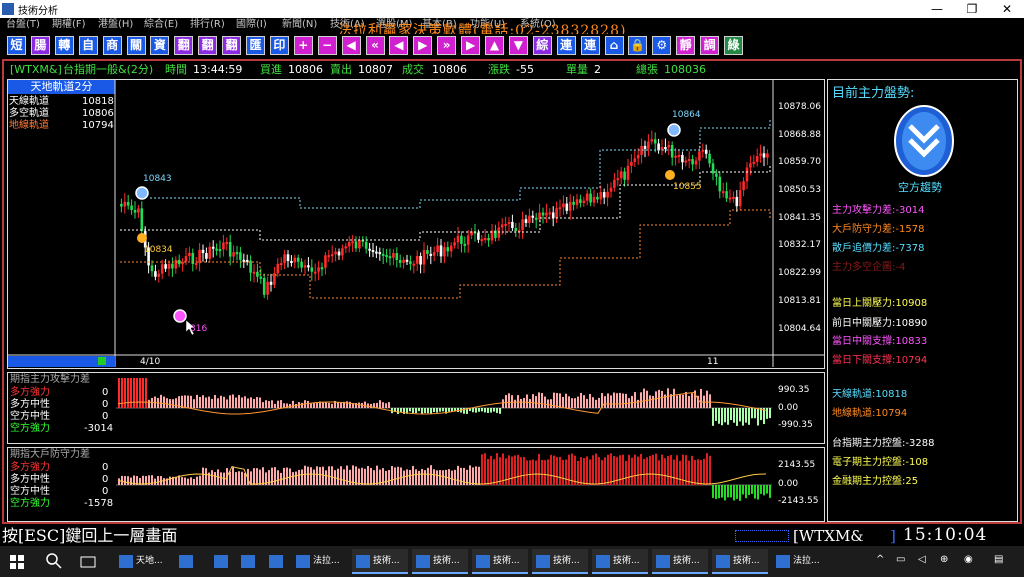 This screenshot has height=577, width=1024. Describe the element at coordinates (199, 329) in the screenshot. I see `annotation-label: 316` at that location.